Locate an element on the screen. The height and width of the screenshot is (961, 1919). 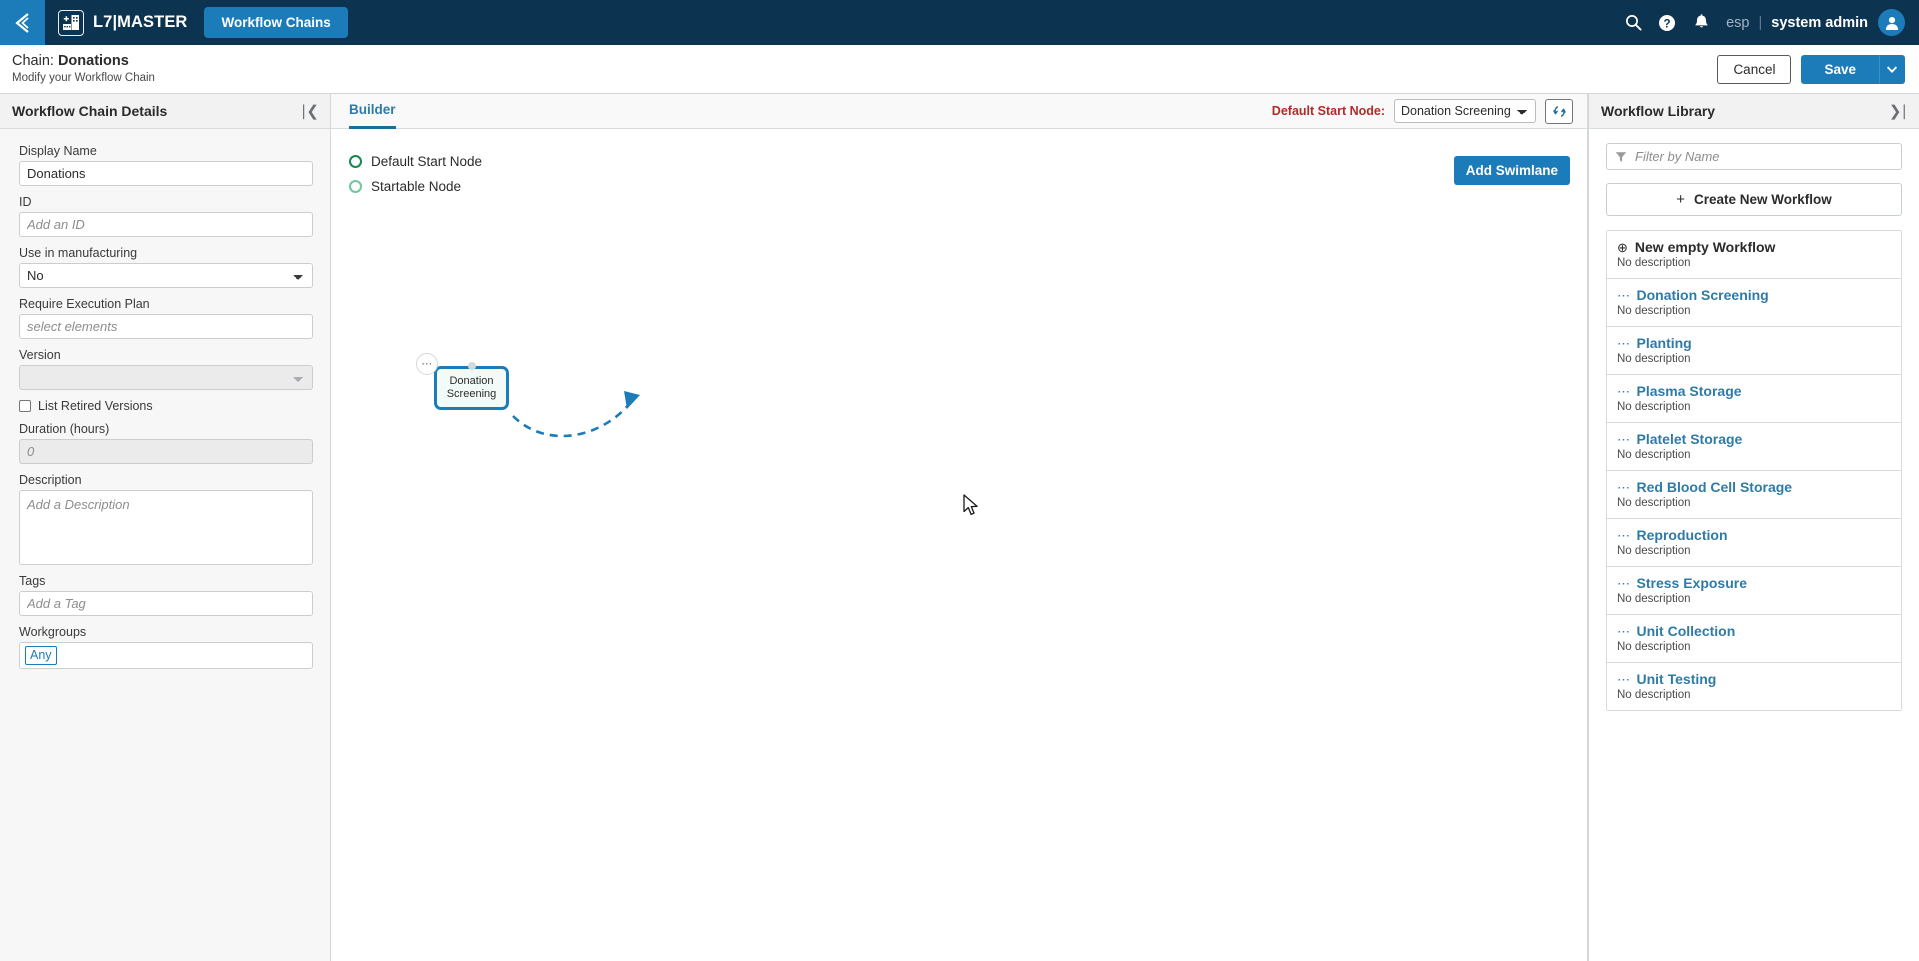
list-item: ⋯ Platelet Storage No description is located at coordinates (1754, 447).